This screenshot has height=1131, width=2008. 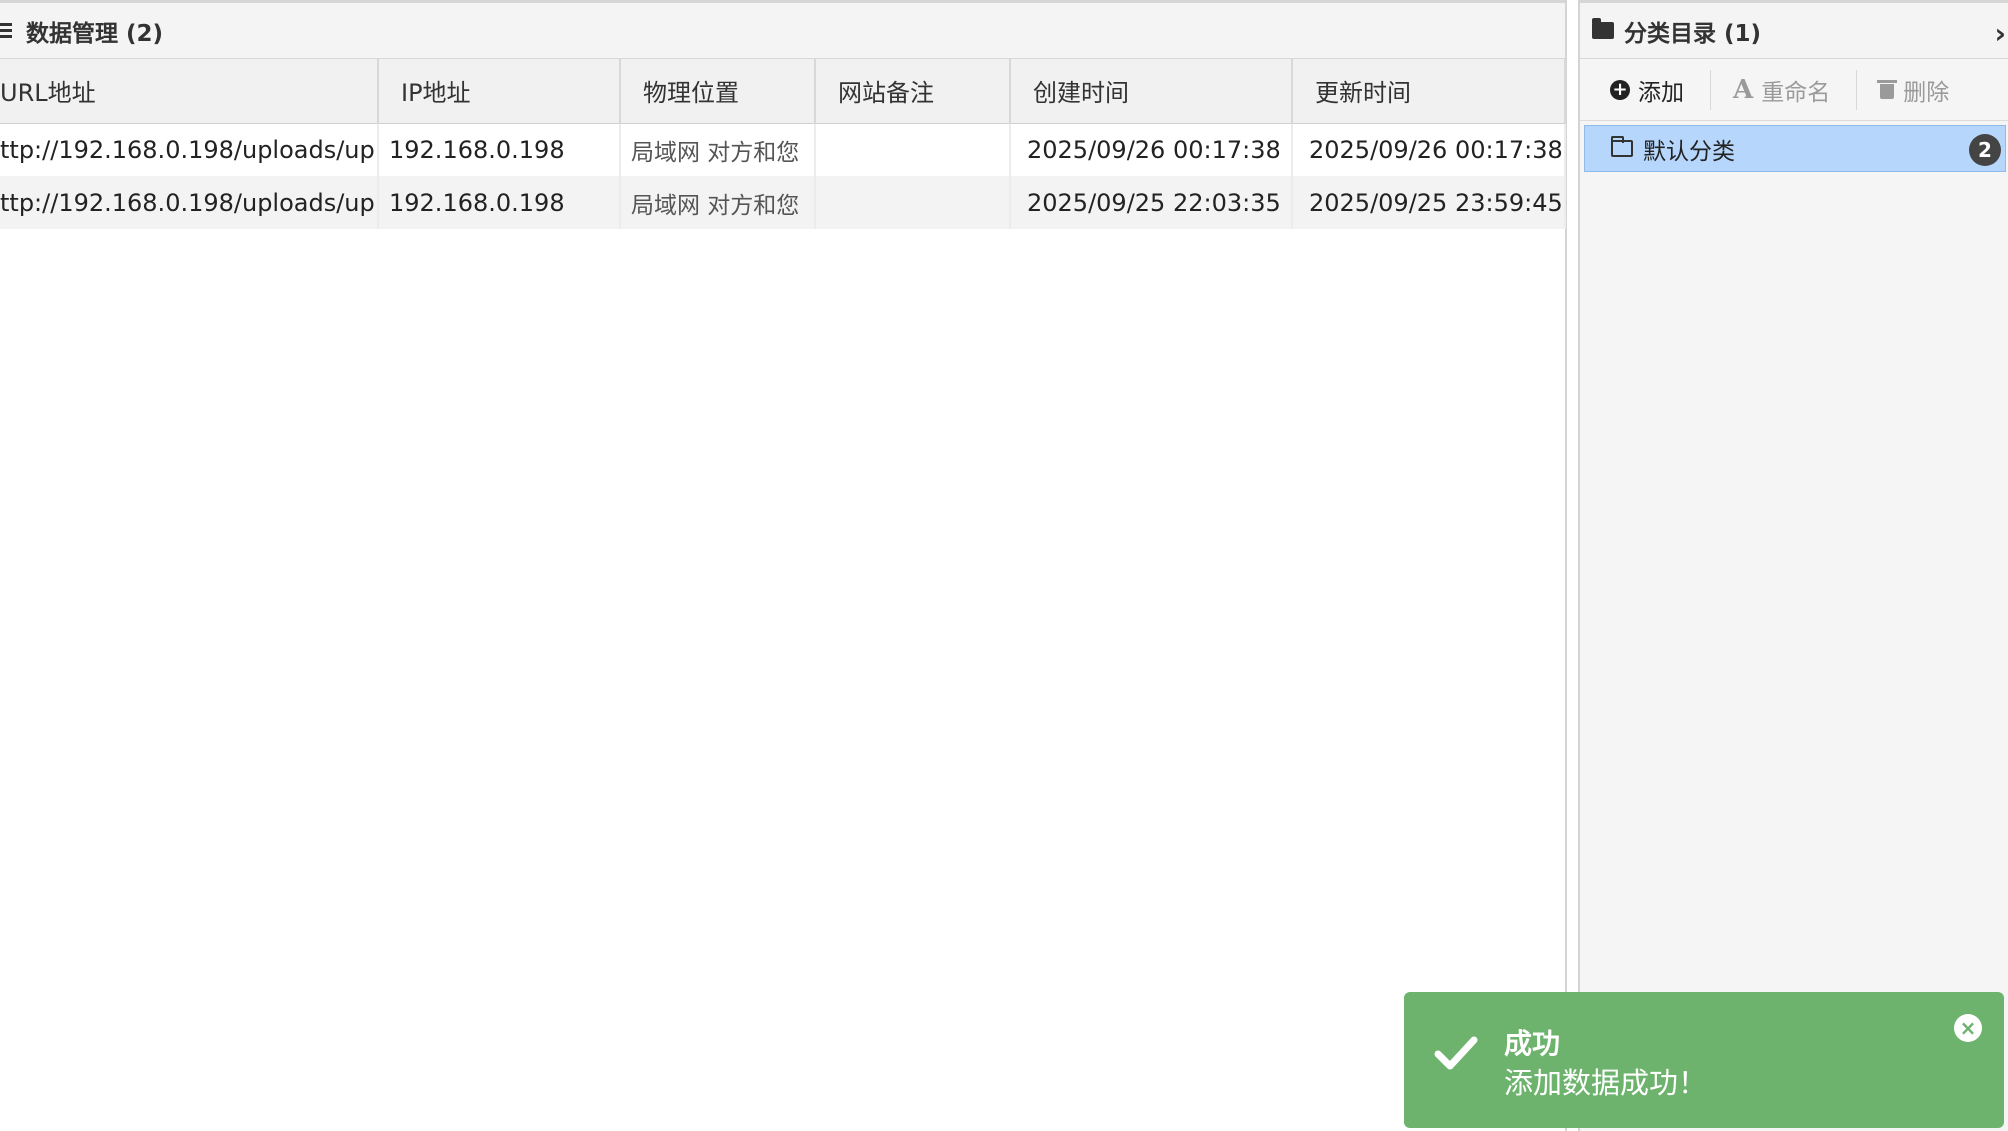 What do you see at coordinates (1622, 146) in the screenshot?
I see `folder-open-icon` at bounding box center [1622, 146].